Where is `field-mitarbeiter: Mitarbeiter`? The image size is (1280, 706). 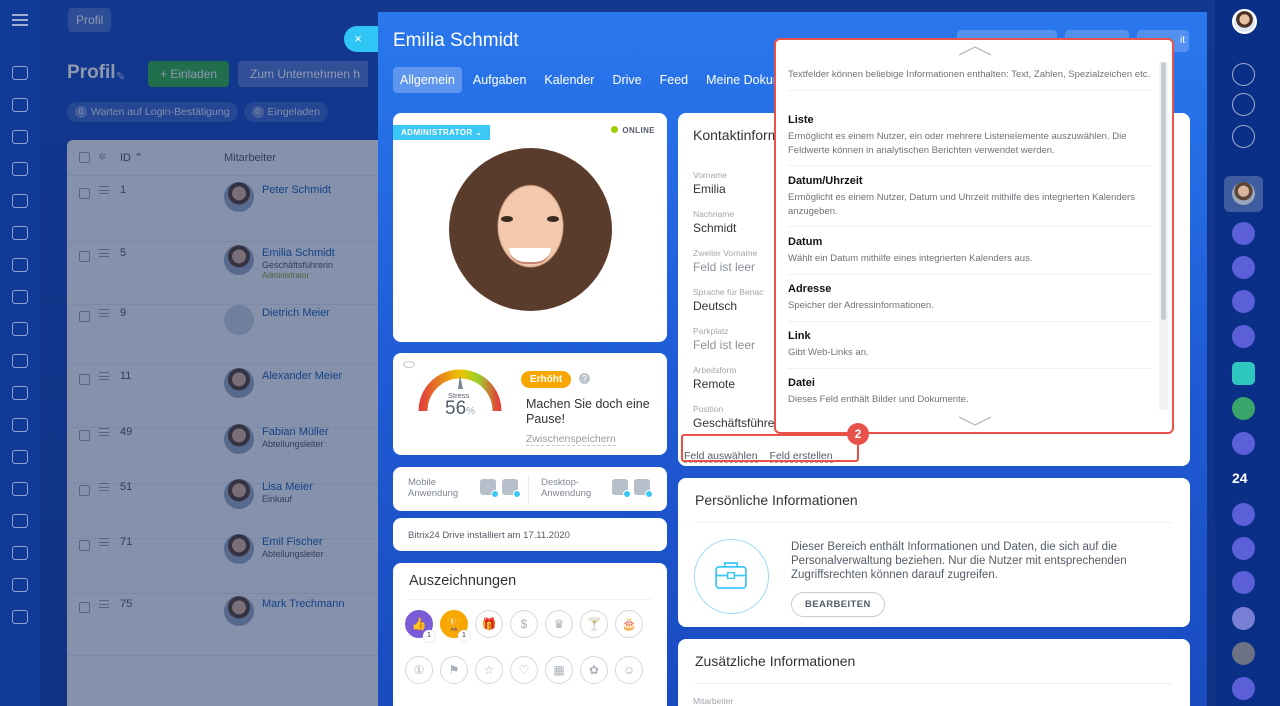 field-mitarbeiter: Mitarbeiter is located at coordinates (713, 701).